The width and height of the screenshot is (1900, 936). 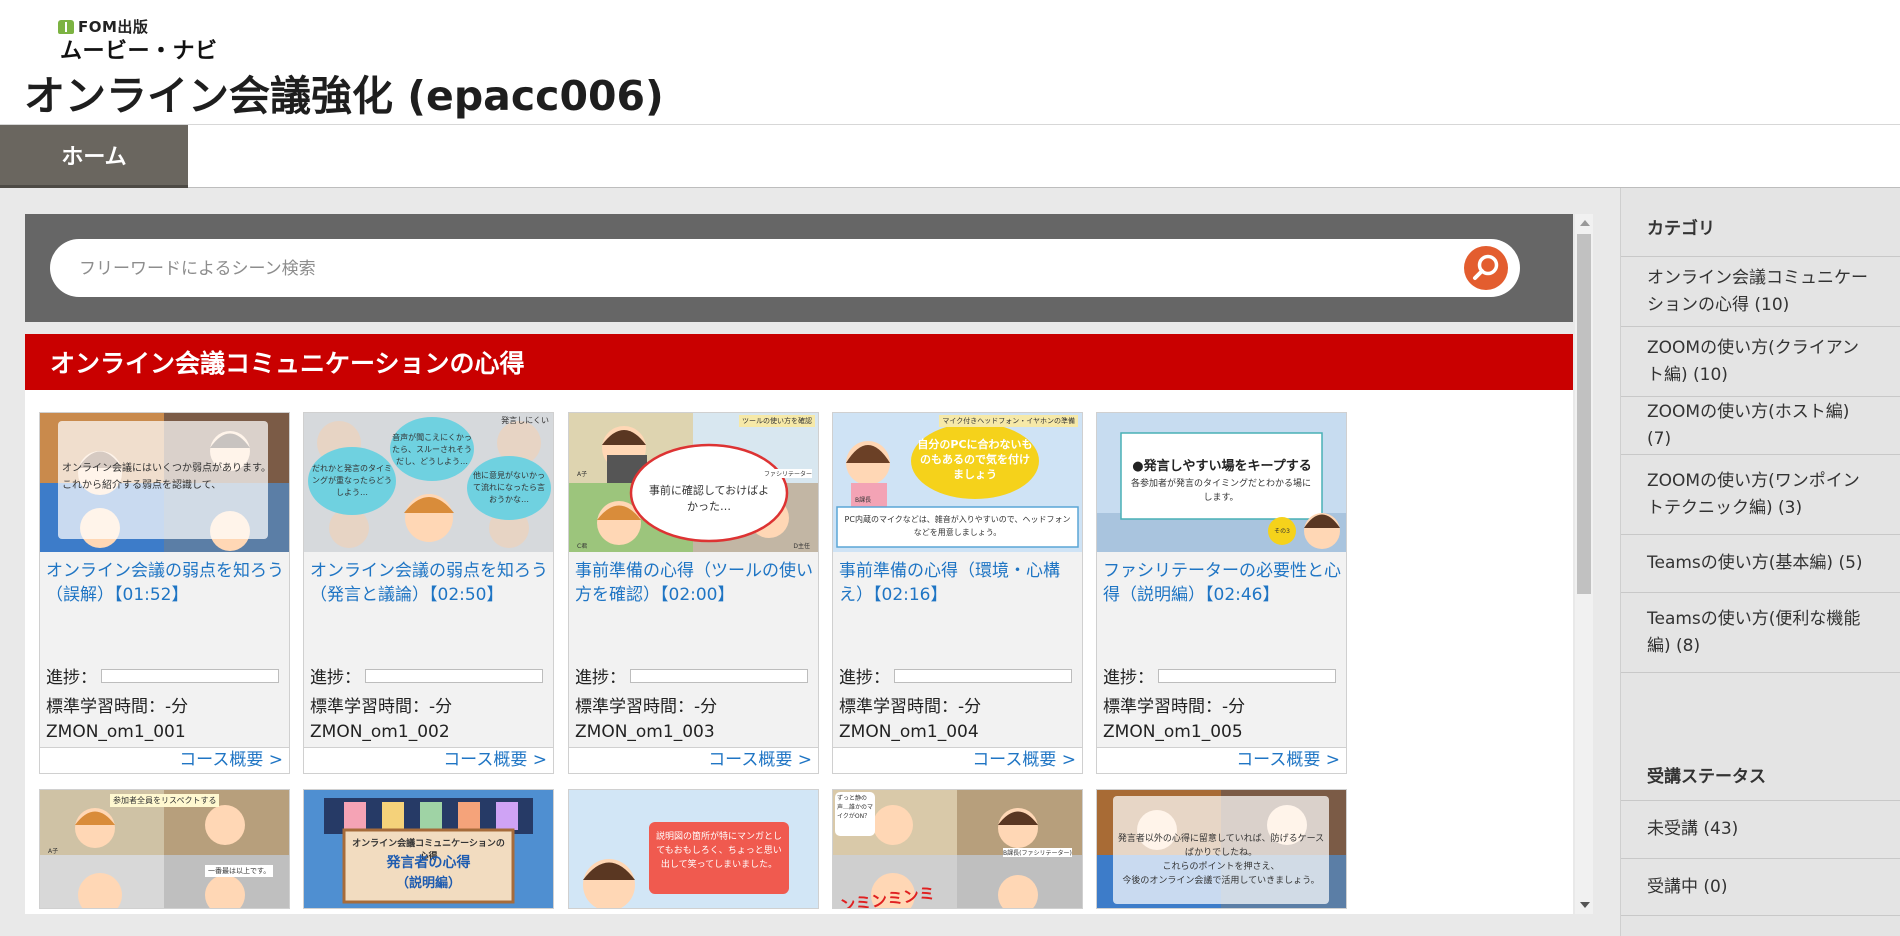 What do you see at coordinates (1760, 829) in the screenshot?
I see `sidebar-status-item: 未受講 (43)` at bounding box center [1760, 829].